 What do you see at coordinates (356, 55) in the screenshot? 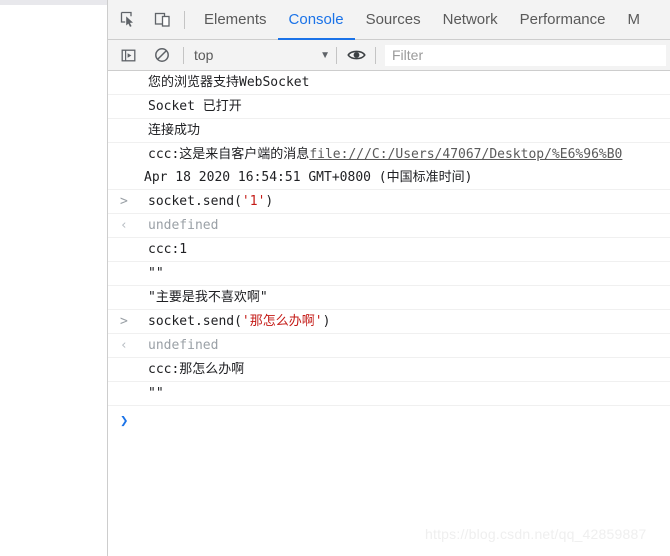
I see `live-expressions-eye-icon` at bounding box center [356, 55].